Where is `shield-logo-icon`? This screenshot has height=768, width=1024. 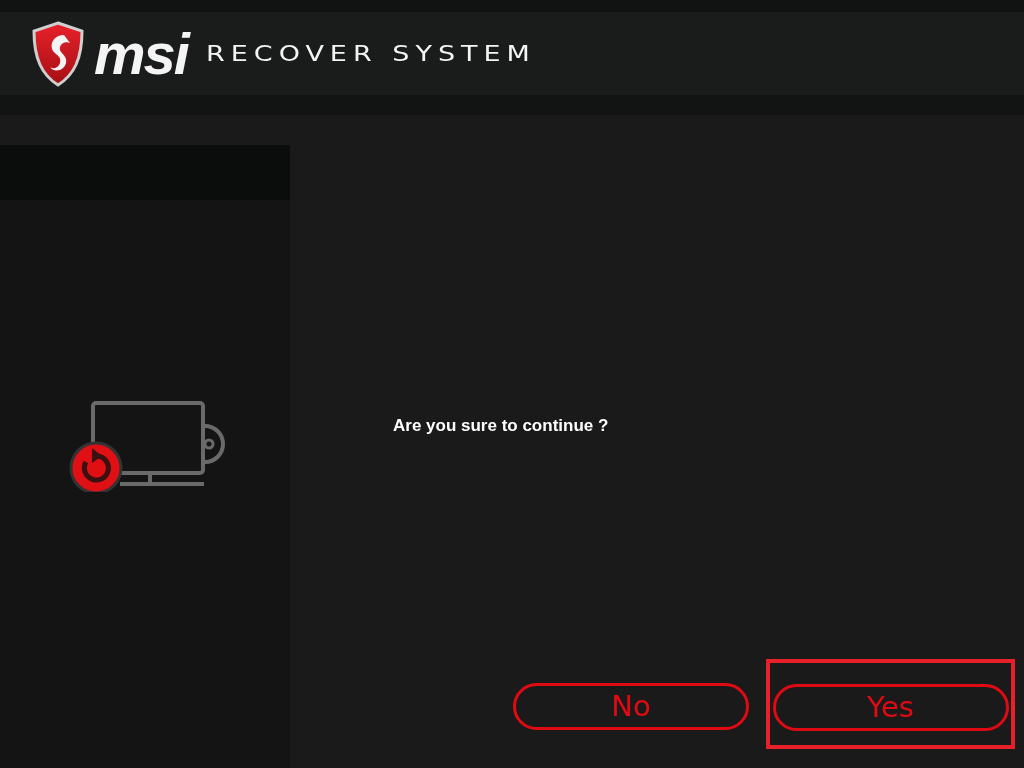
shield-logo-icon is located at coordinates (58, 53).